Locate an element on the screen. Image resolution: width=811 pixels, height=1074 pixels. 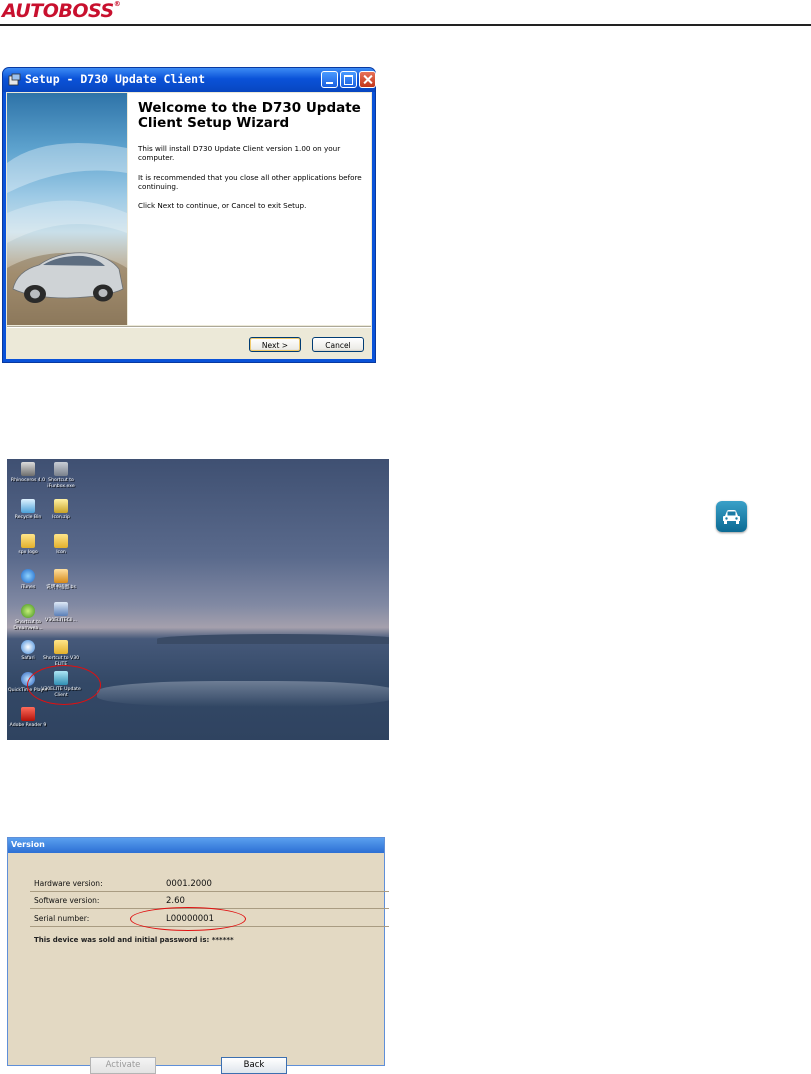
setup-window-titlebar: Setup - D730 Update Client is located at coordinates (189, 80).